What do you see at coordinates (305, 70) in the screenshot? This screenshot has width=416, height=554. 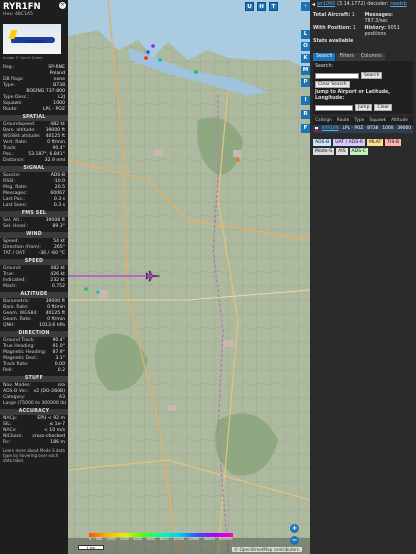 I see `side-button-m: M` at bounding box center [305, 70].